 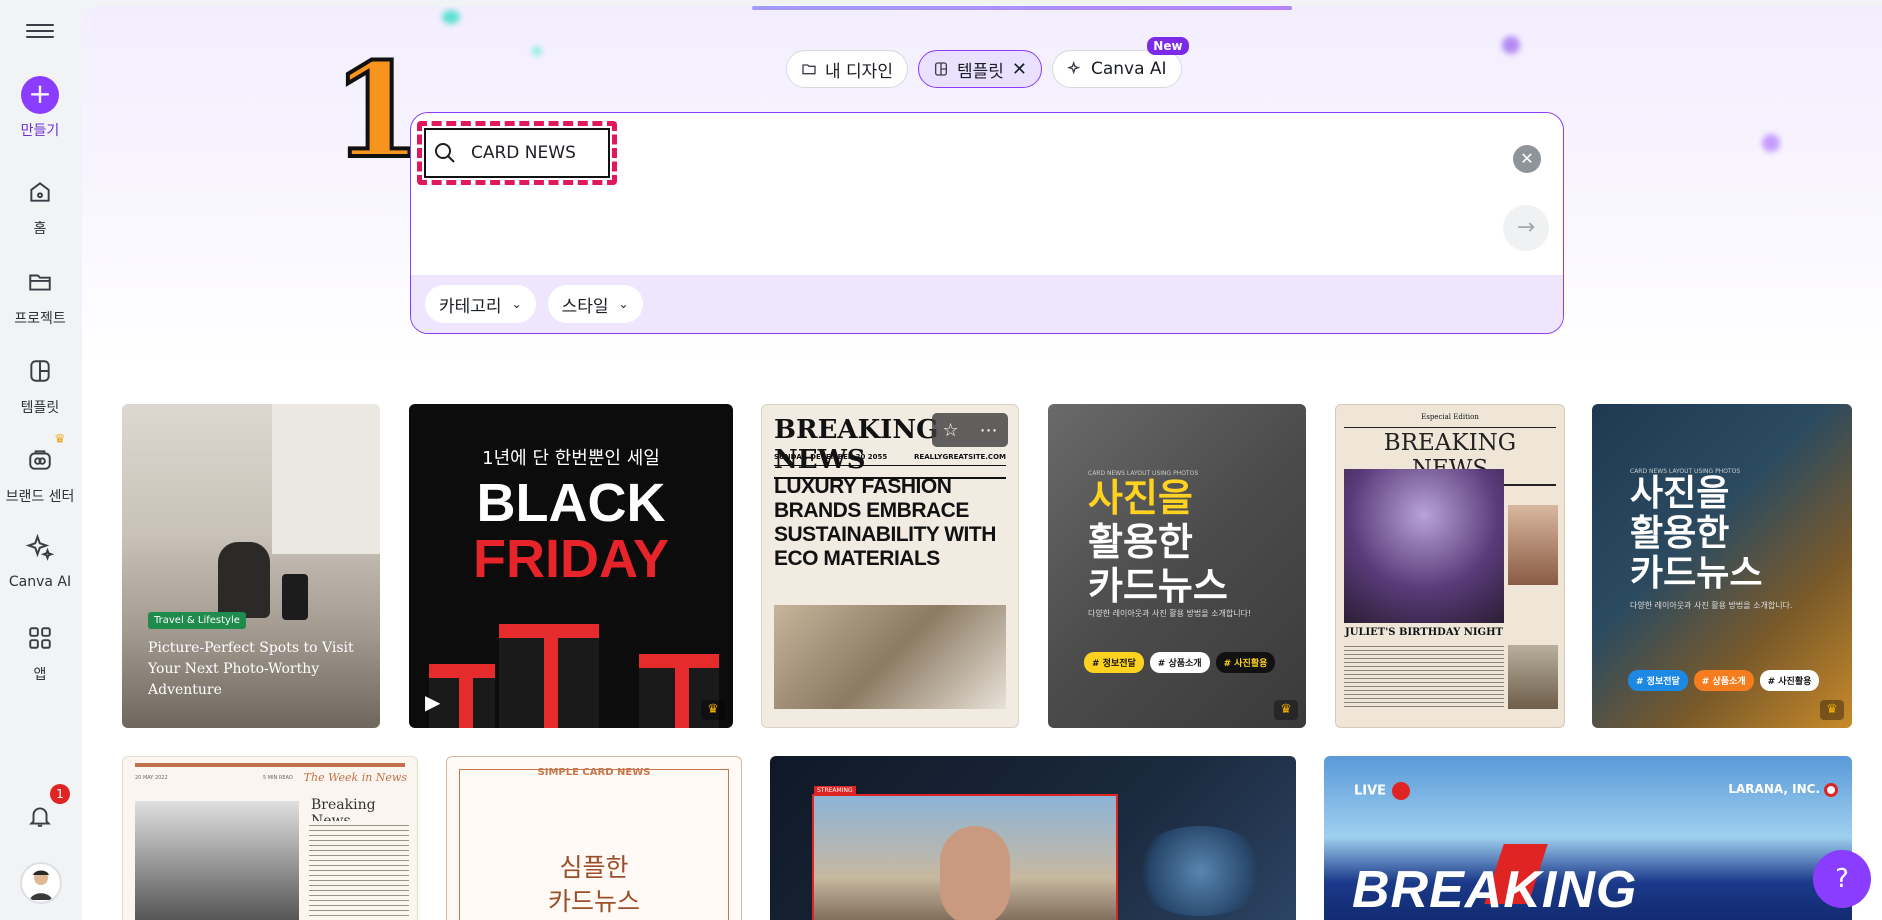 I want to click on style-filter: 스타일 ⌄, so click(x=595, y=304).